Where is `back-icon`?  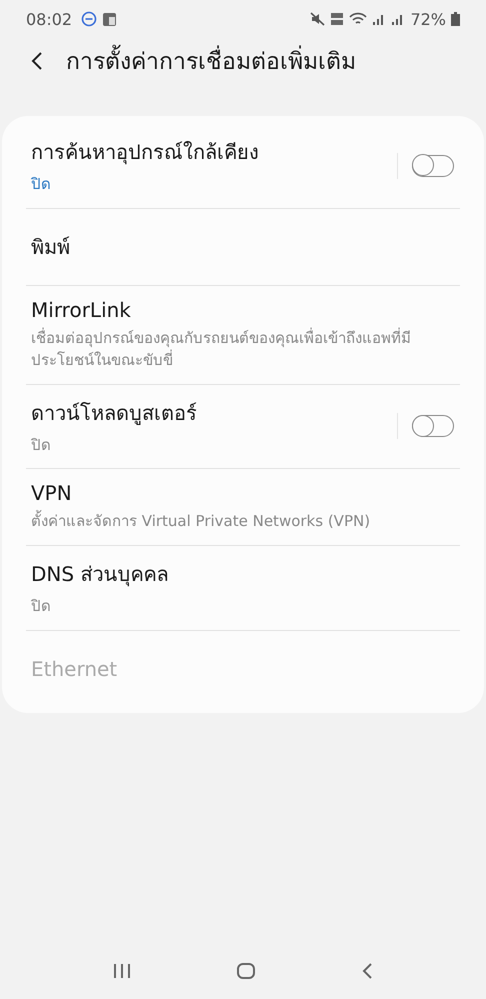
back-icon is located at coordinates (37, 61).